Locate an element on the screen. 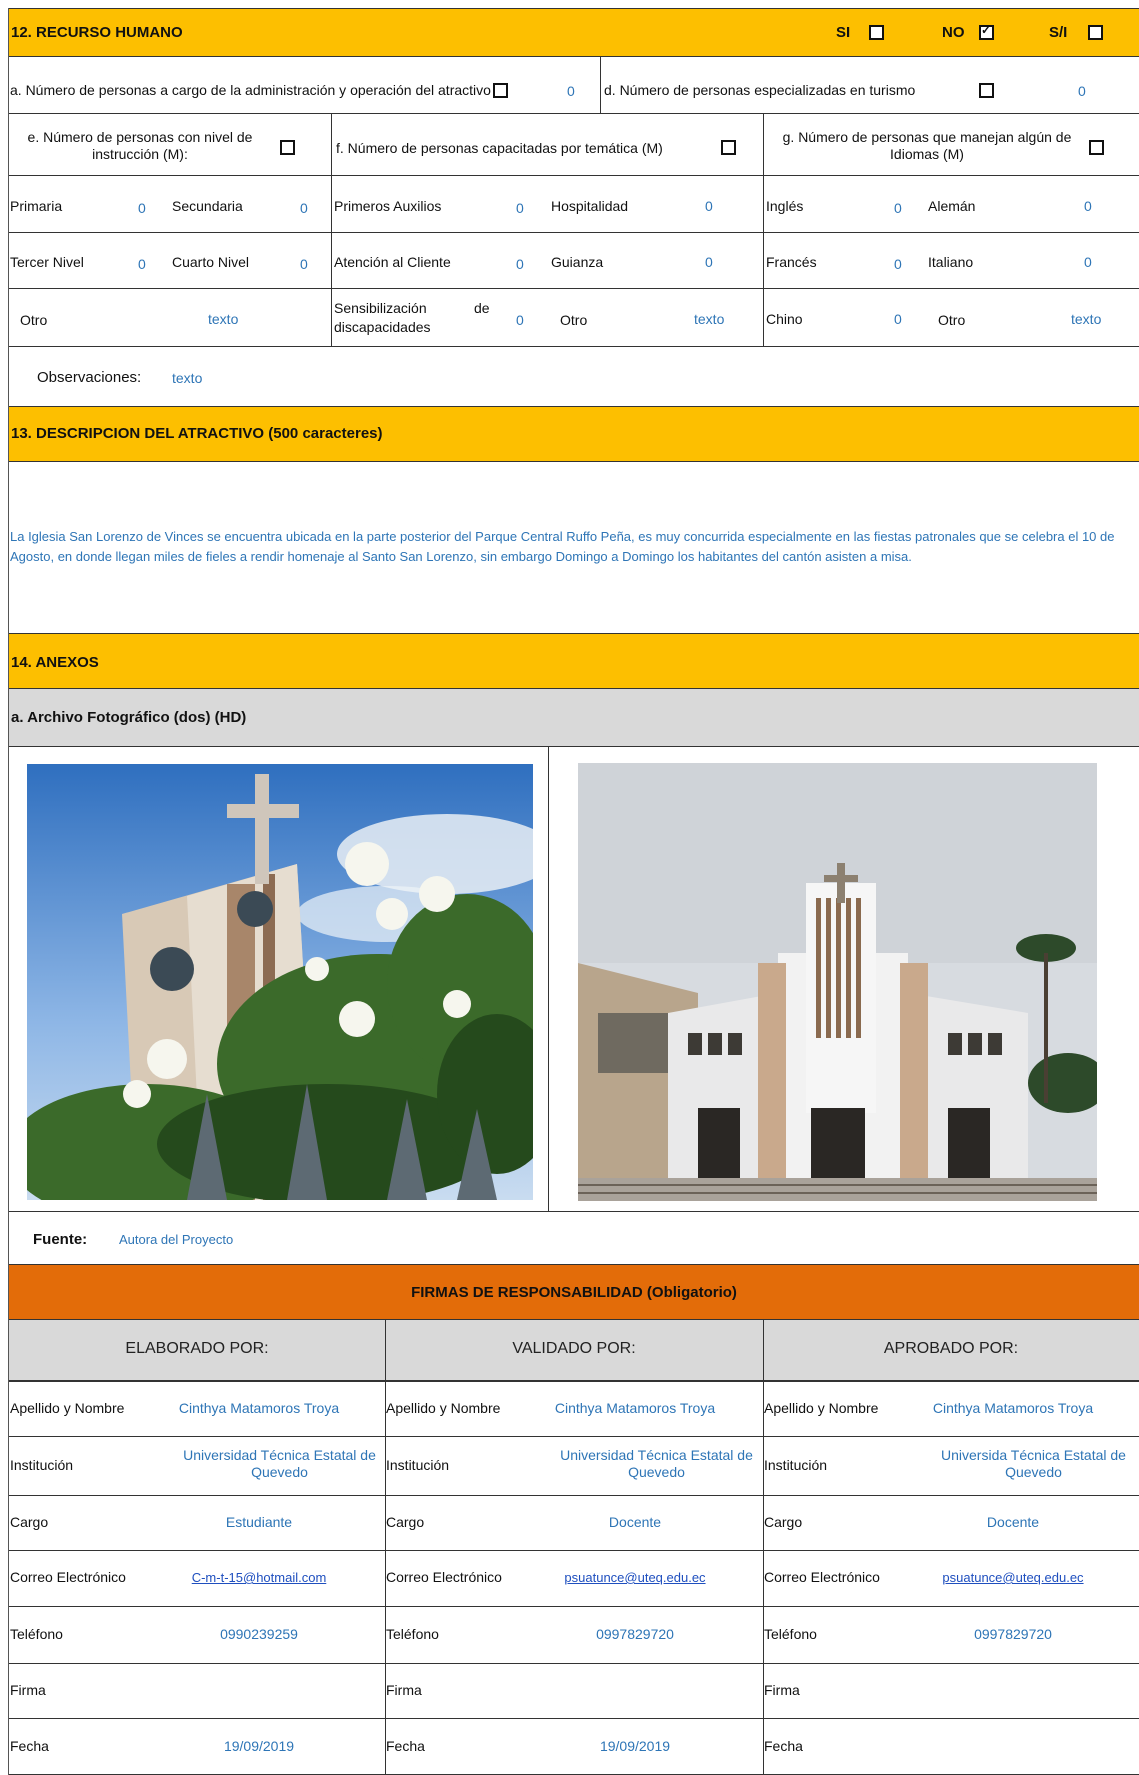  option-si-label: SI is located at coordinates (843, 32).